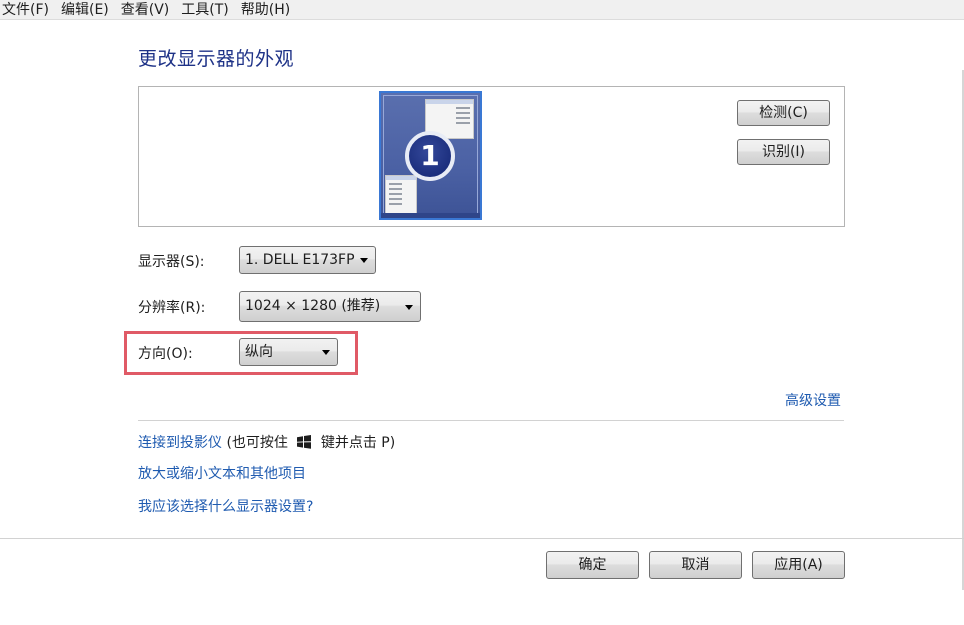 The width and height of the screenshot is (964, 625). What do you see at coordinates (222, 473) in the screenshot?
I see `text-size-link: 放大或缩小文本和其他项目` at bounding box center [222, 473].